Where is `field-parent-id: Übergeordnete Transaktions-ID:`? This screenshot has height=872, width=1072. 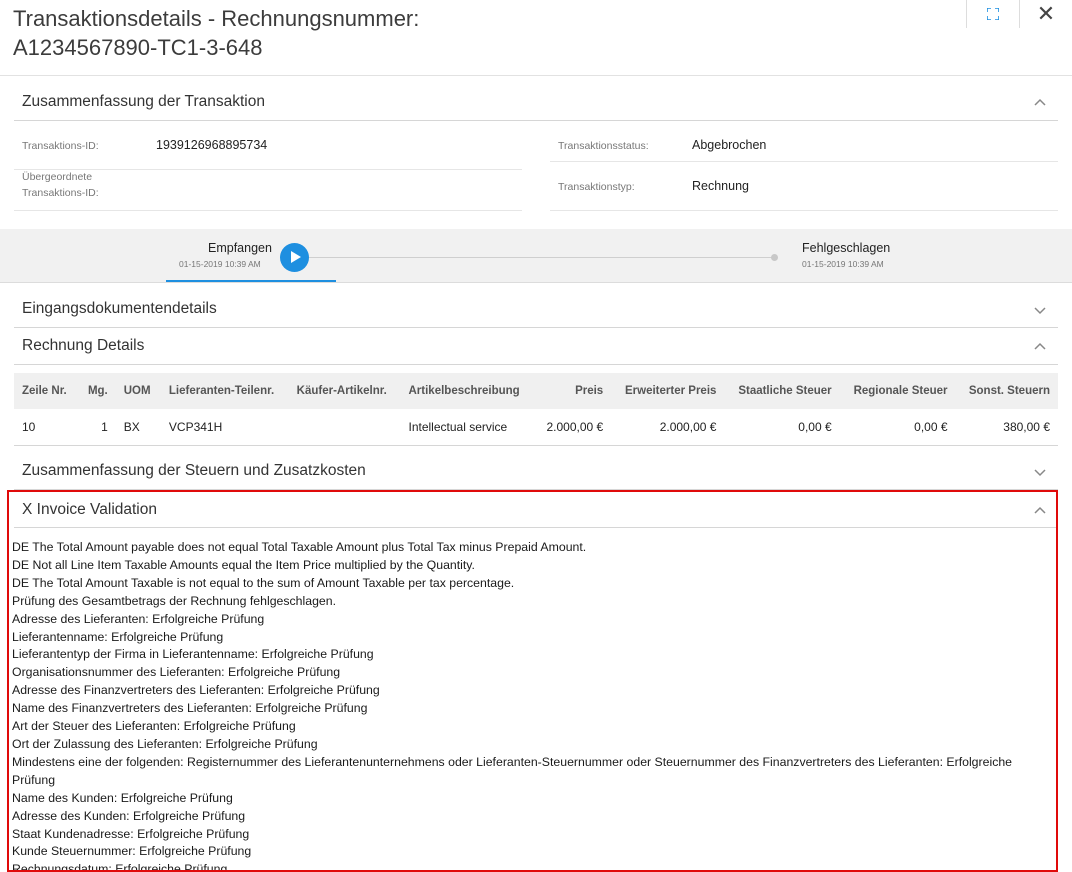 field-parent-id: Übergeordnete Transaktions-ID: is located at coordinates (268, 186).